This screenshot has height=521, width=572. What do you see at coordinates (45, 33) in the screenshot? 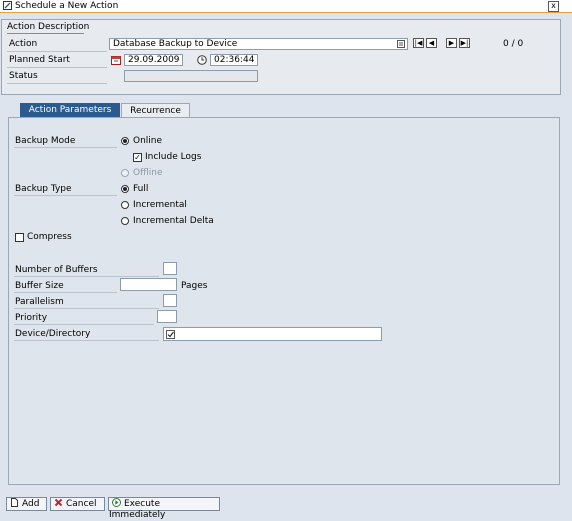
I see `section-rule` at bounding box center [45, 33].